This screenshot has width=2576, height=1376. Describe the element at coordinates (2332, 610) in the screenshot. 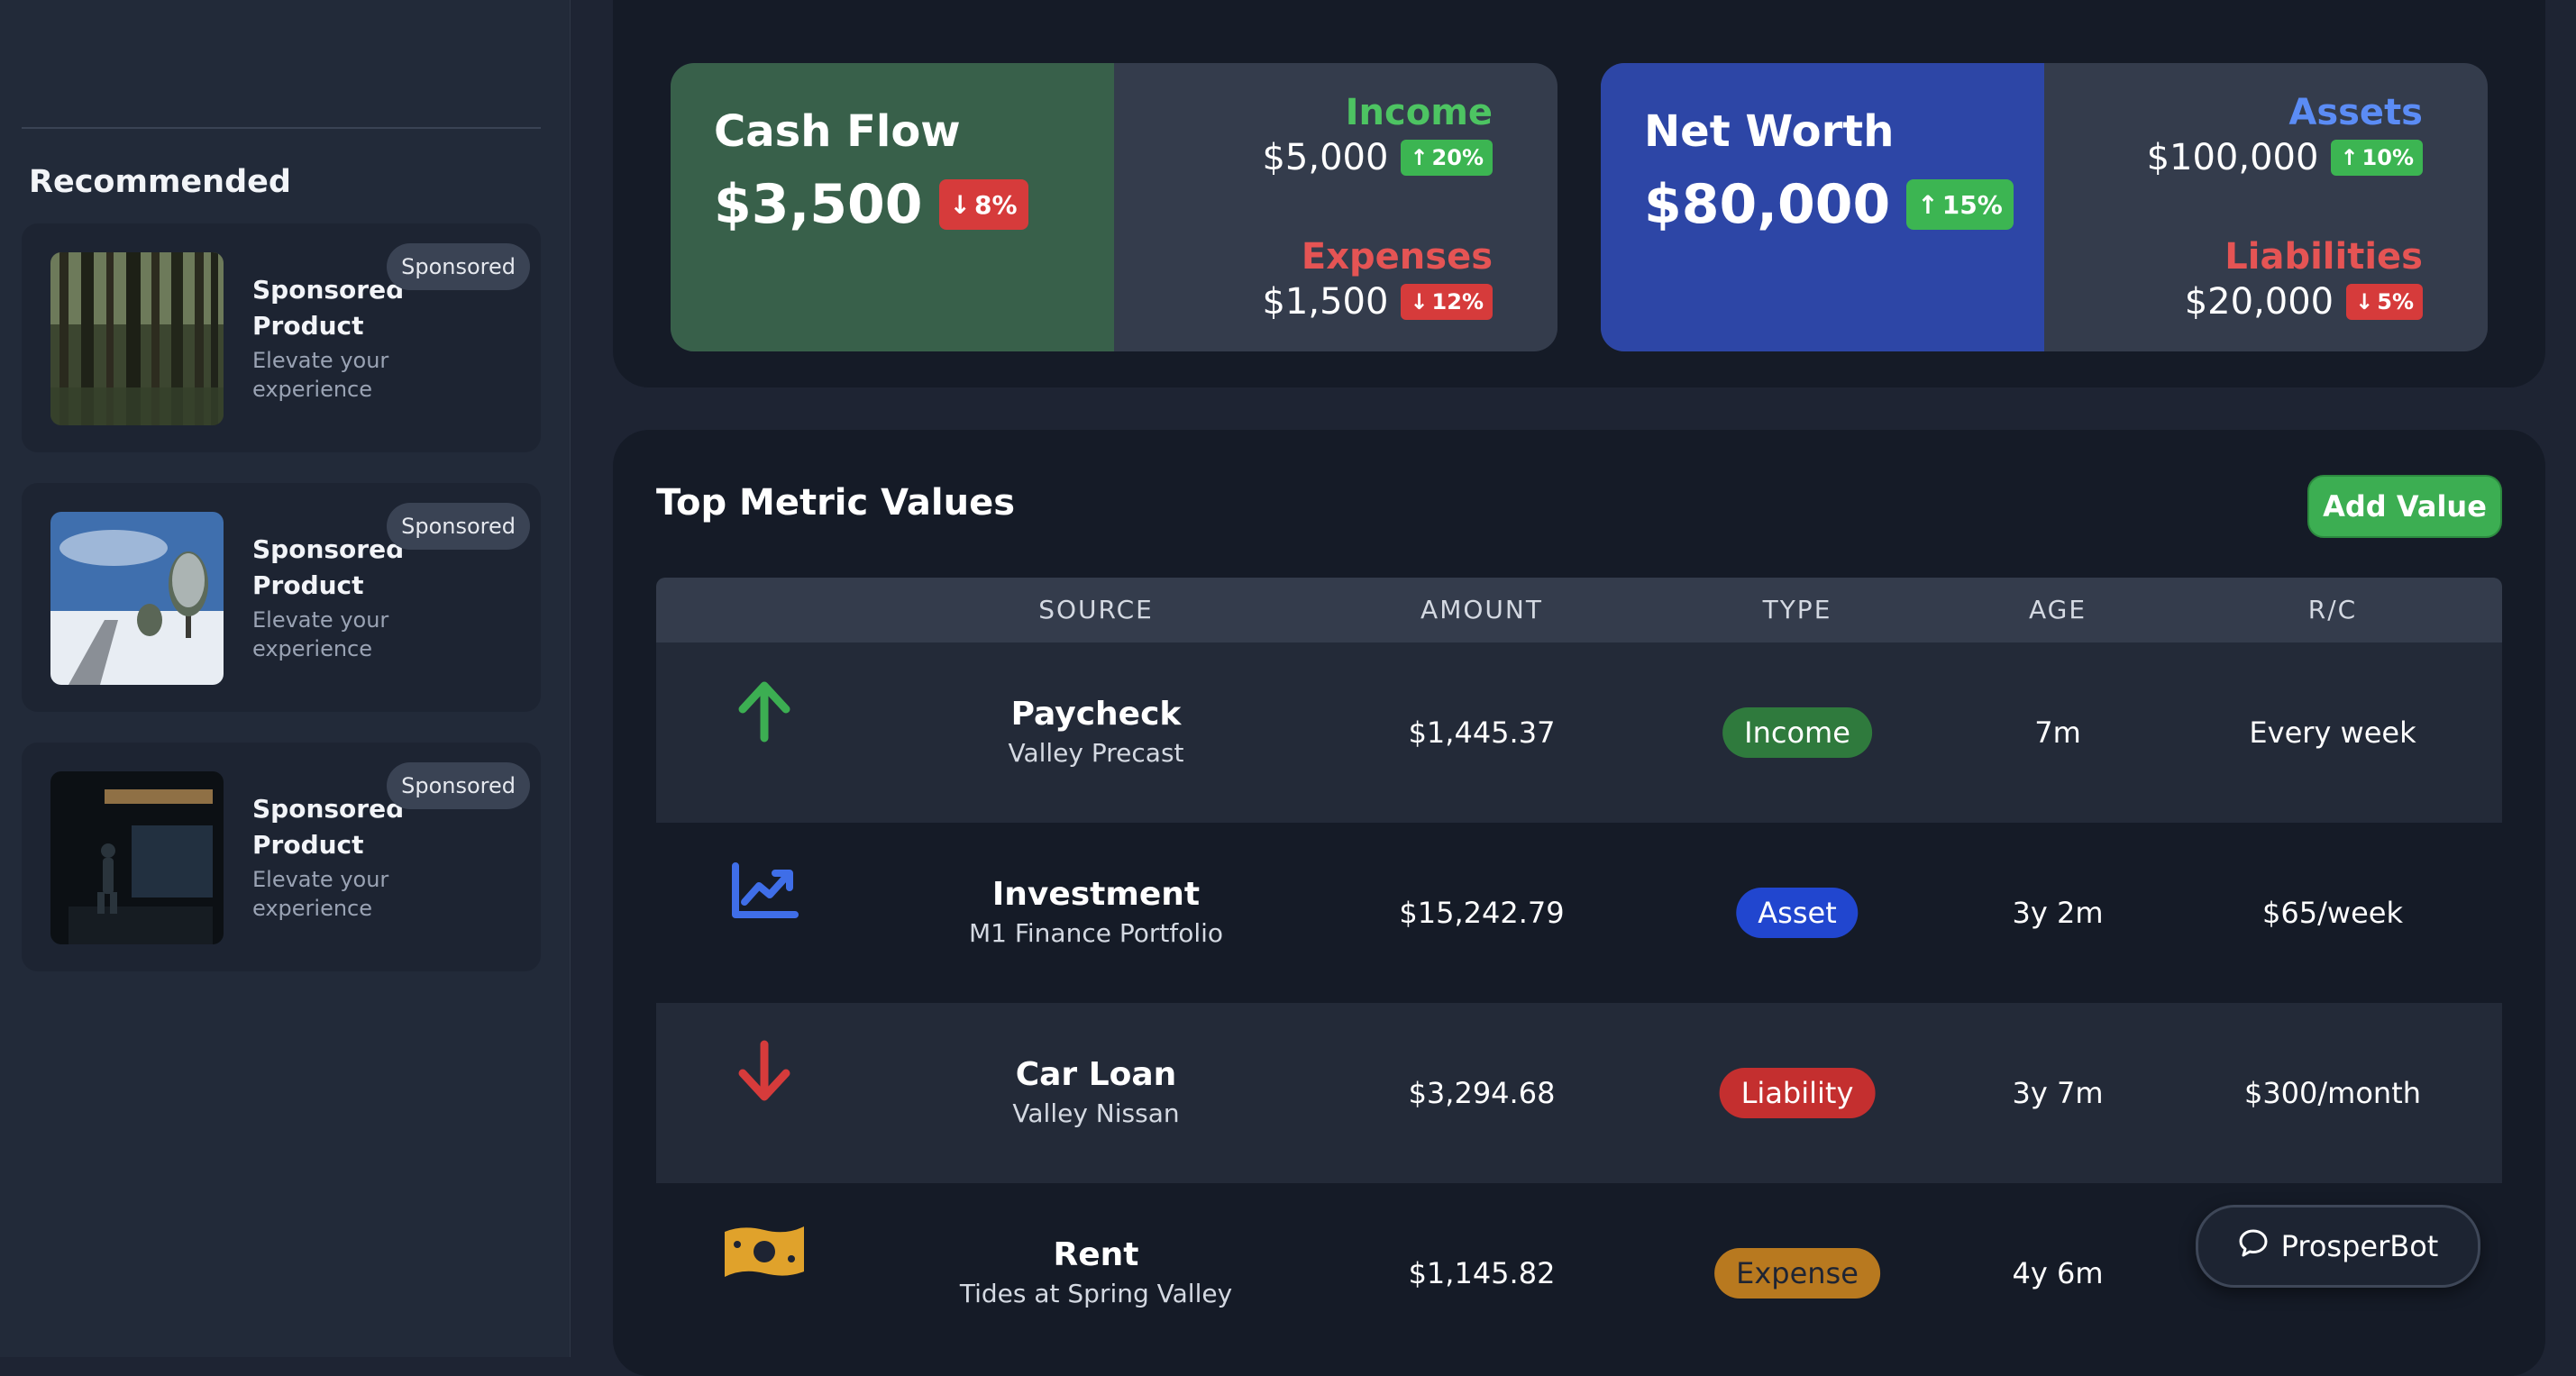

I see `column-header-rc: R/C` at that location.